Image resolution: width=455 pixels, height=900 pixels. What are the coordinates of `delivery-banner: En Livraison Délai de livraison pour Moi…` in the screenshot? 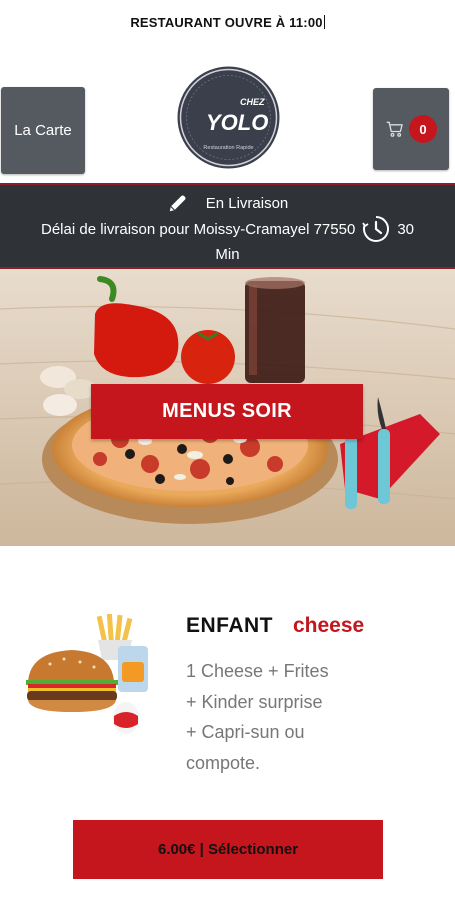 It's located at (227, 226).